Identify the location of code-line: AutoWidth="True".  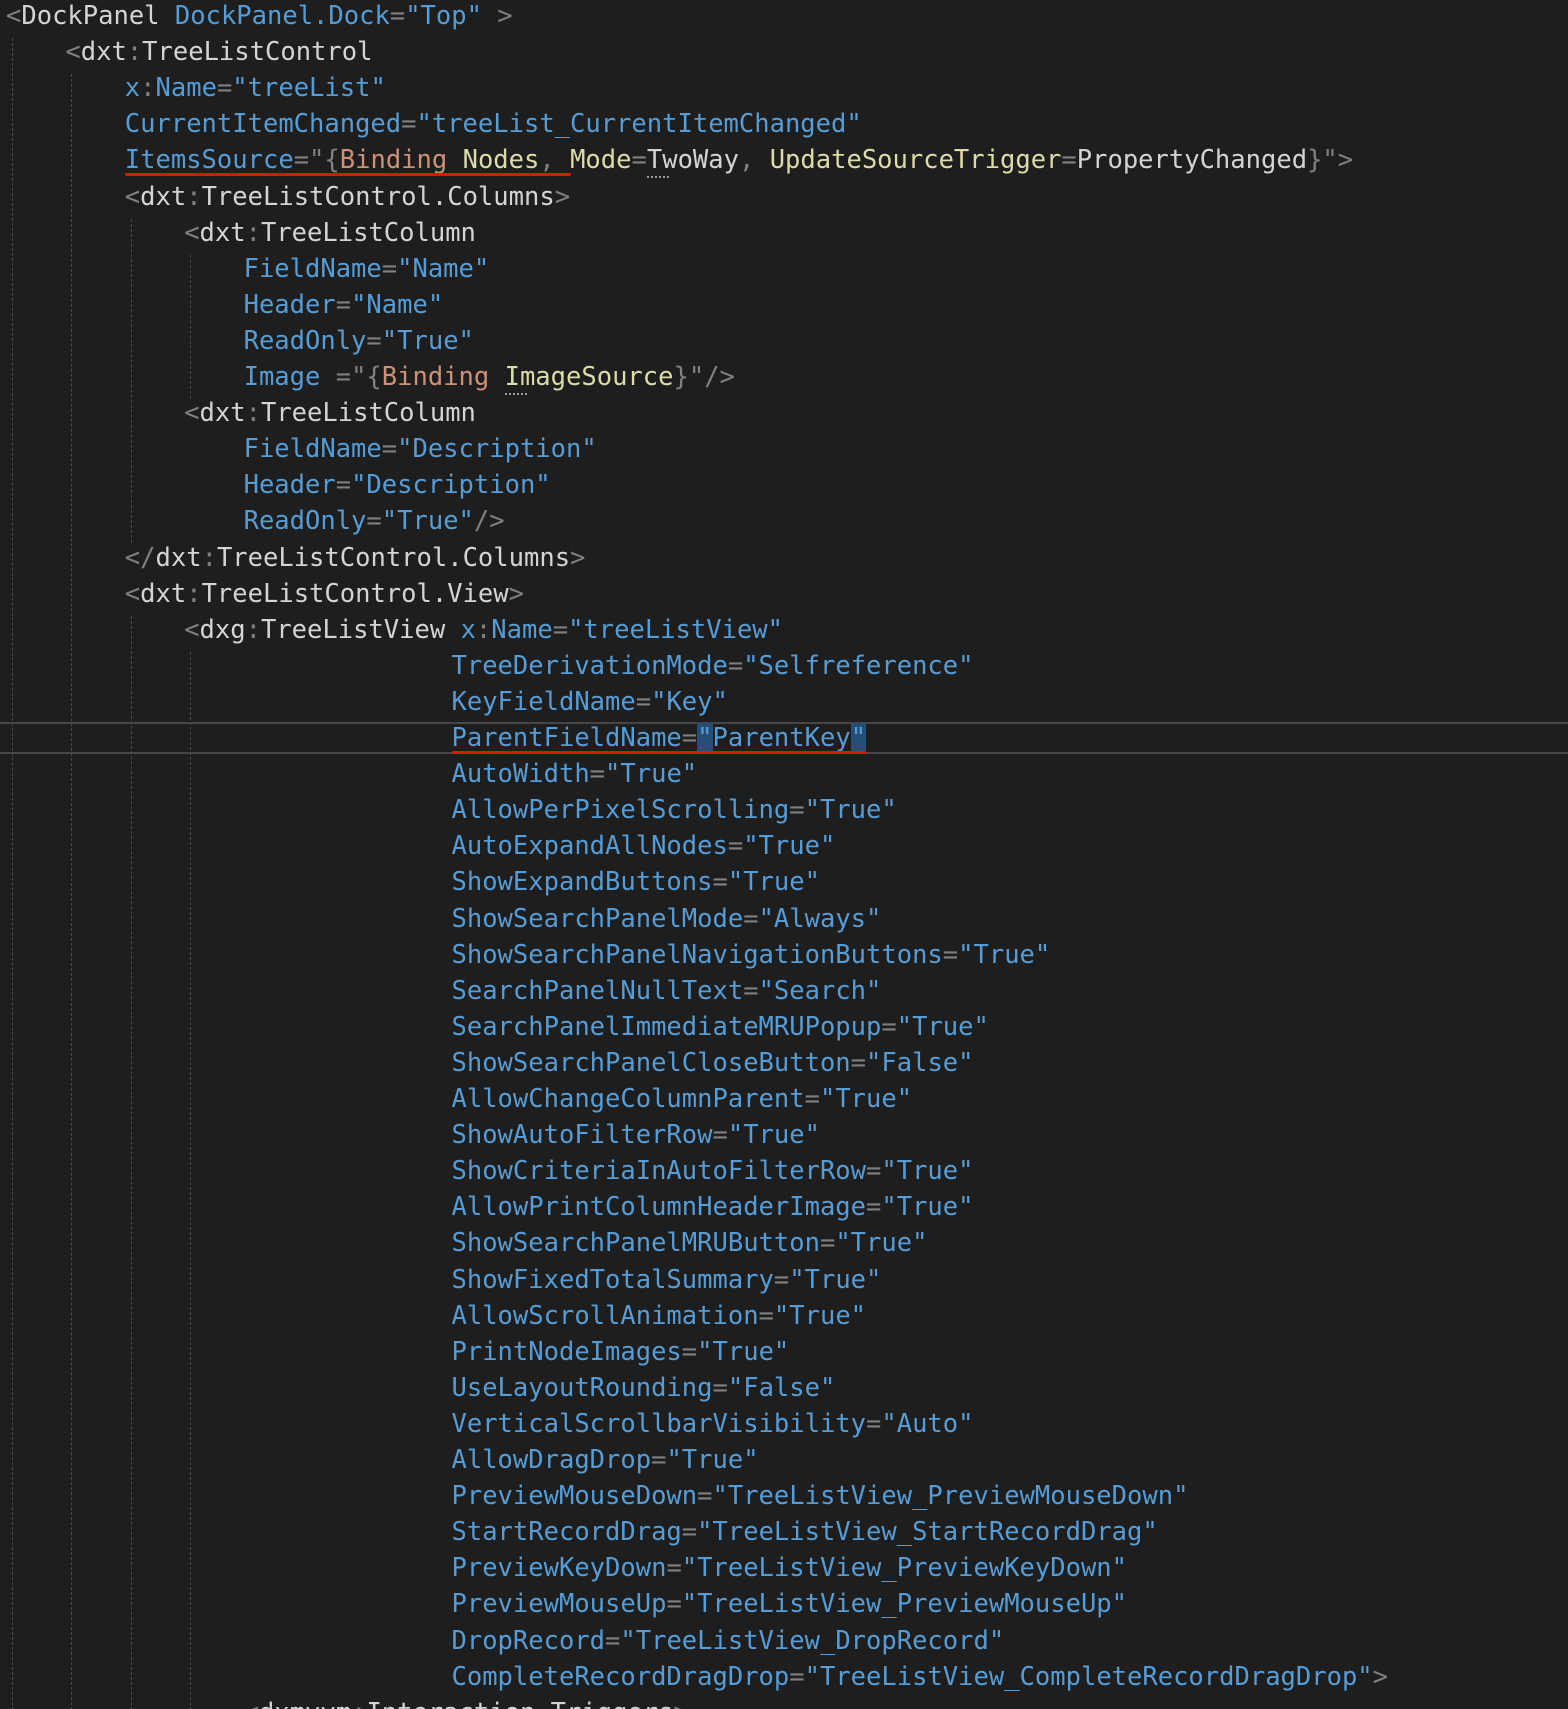
(575, 774).